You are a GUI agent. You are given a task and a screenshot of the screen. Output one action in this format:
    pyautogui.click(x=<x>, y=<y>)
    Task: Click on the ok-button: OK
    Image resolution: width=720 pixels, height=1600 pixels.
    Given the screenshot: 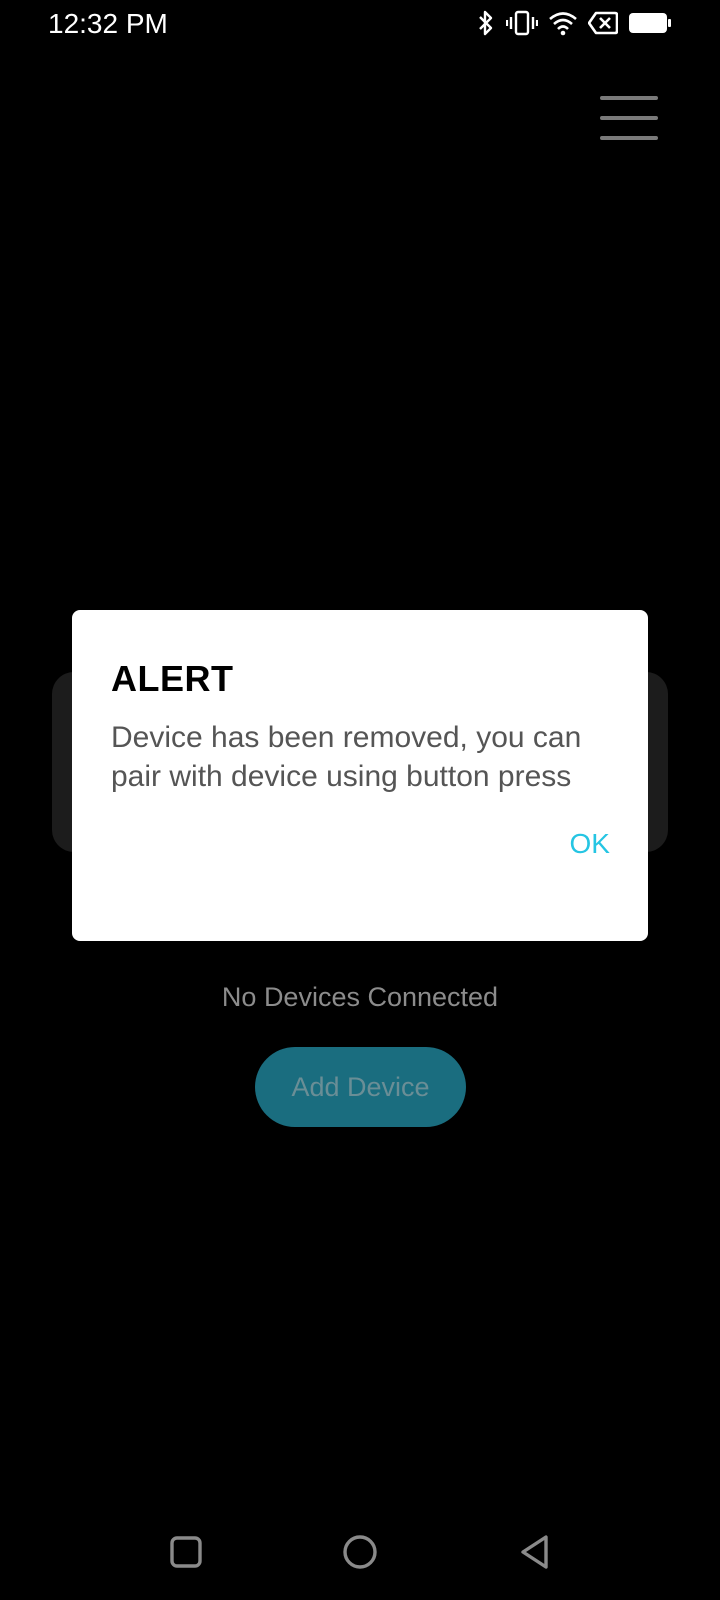 What is the action you would take?
    pyautogui.click(x=590, y=844)
    